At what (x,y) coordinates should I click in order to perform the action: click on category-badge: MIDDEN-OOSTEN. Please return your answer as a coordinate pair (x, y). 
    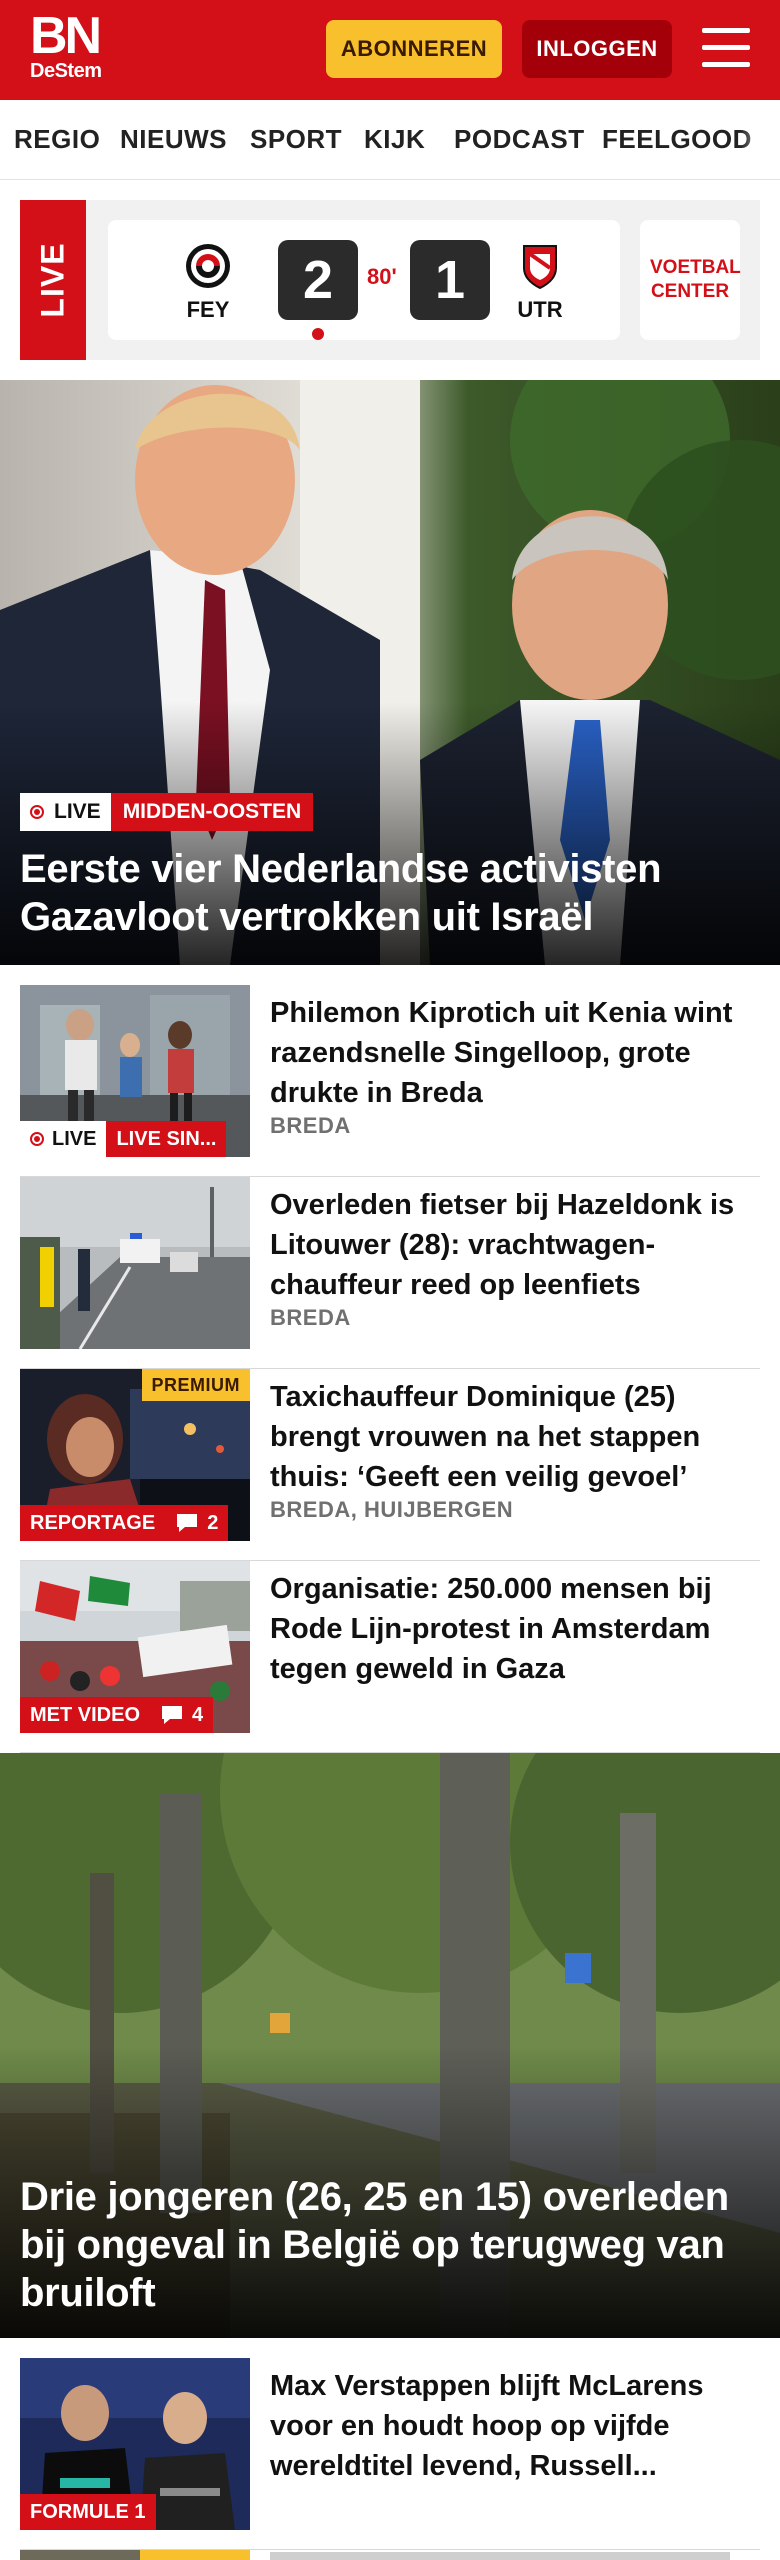
    Looking at the image, I should click on (212, 812).